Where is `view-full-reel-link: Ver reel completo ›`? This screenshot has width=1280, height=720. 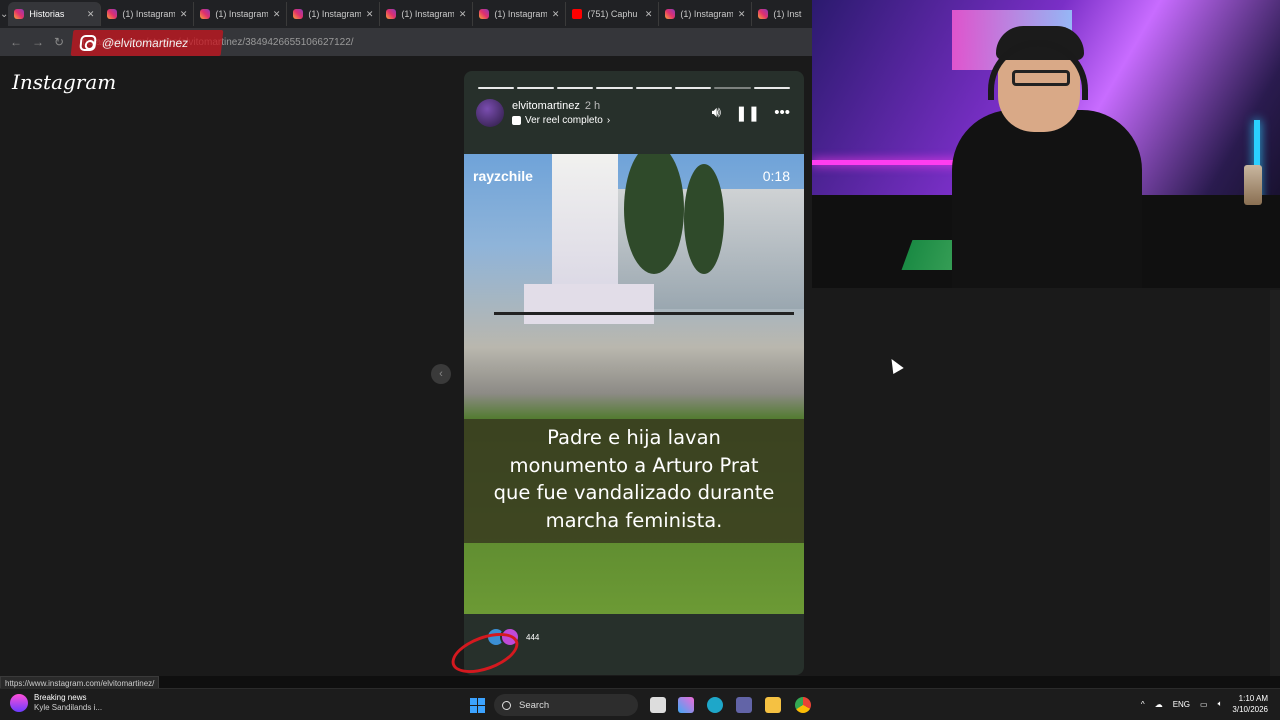
view-full-reel-link: Ver reel completo › is located at coordinates (561, 120).